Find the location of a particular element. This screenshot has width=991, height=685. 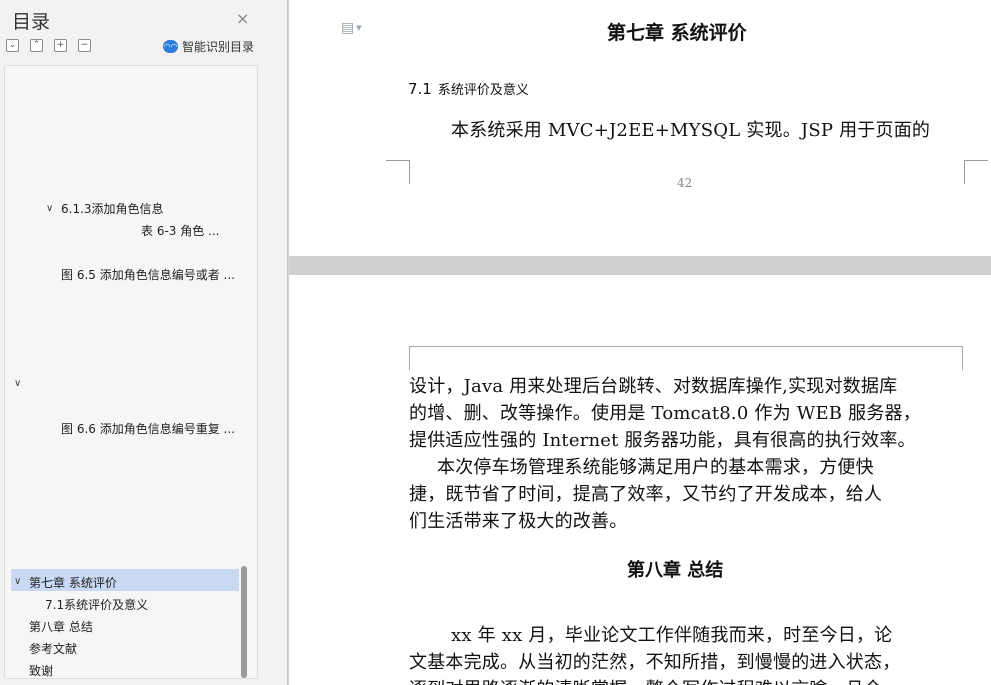

page-number: 42 is located at coordinates (685, 183).